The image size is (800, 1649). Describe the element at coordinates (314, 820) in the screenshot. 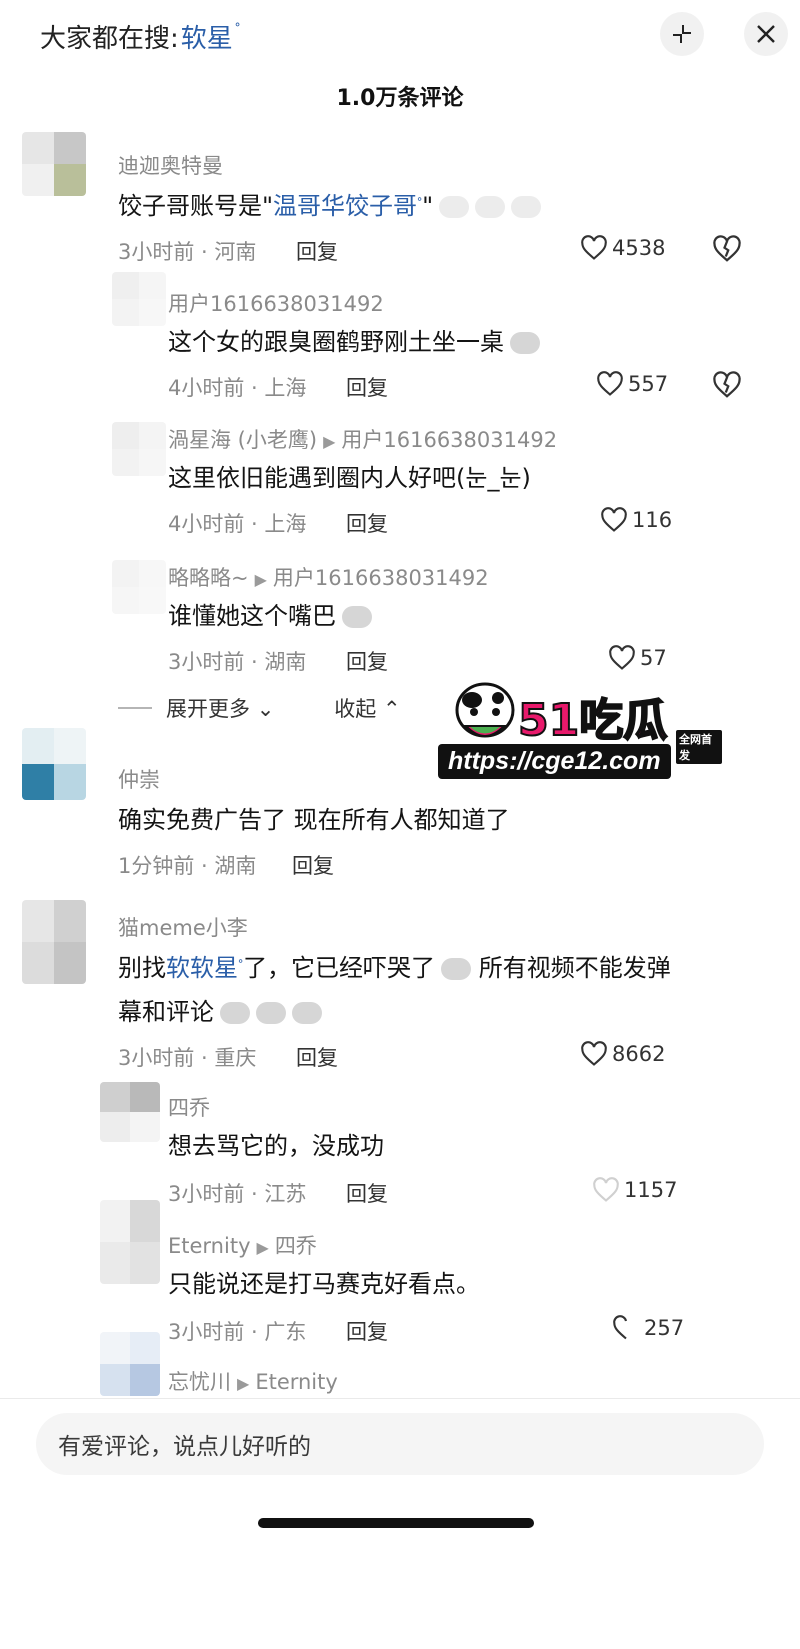

I see `comment-text: 确实免费广告了 现在所有人都知道了` at that location.